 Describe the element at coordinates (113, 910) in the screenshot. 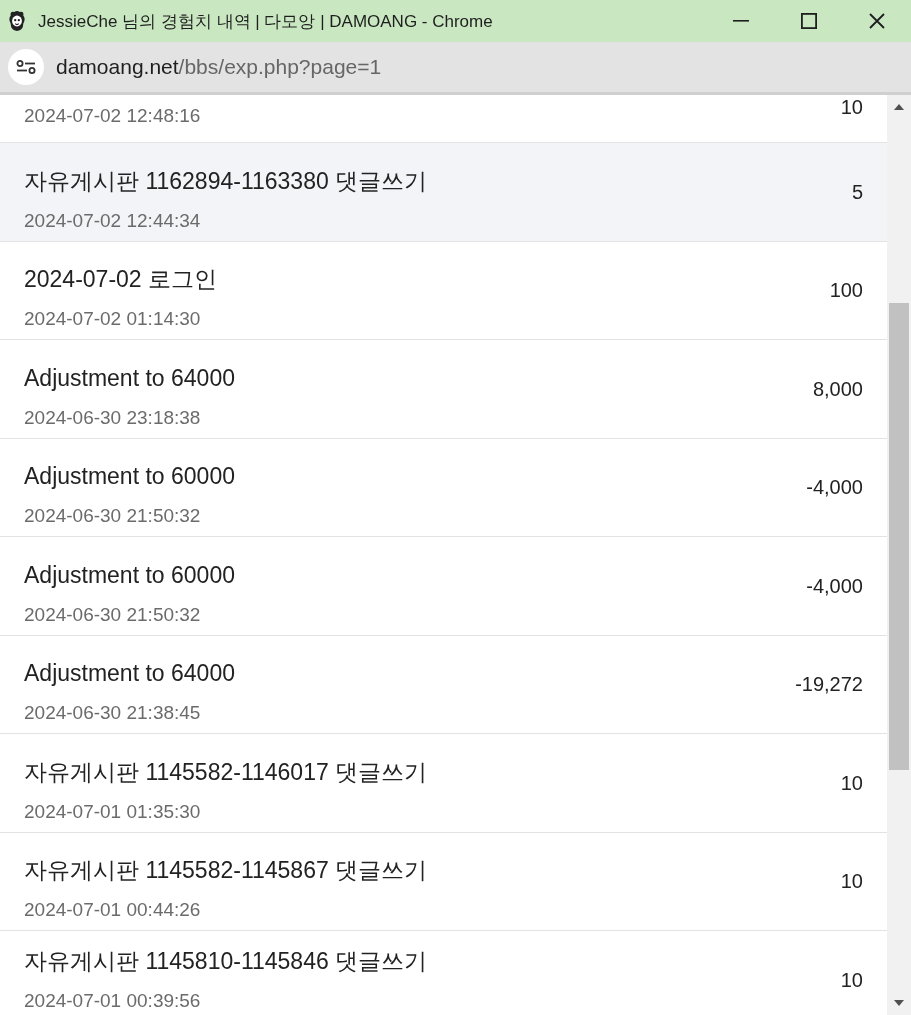

I see `entry-time: 2024-07-01 00:44:26` at that location.